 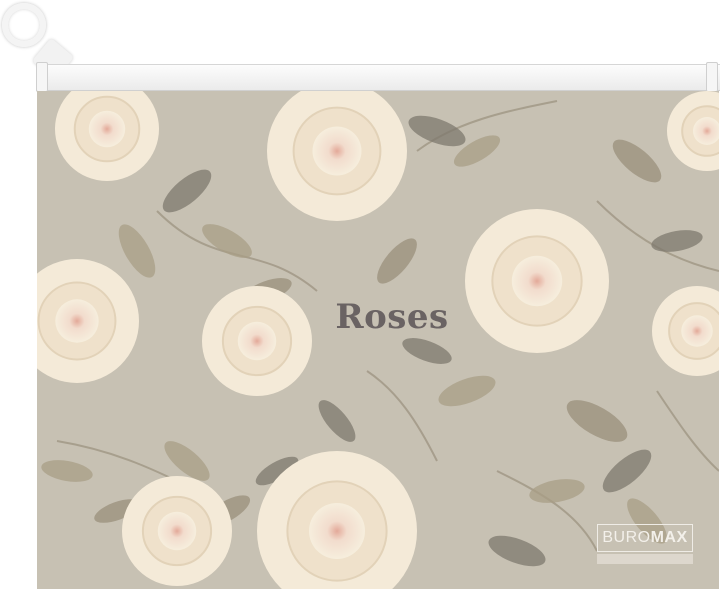 What do you see at coordinates (392, 317) in the screenshot?
I see `folder-title: Roses` at bounding box center [392, 317].